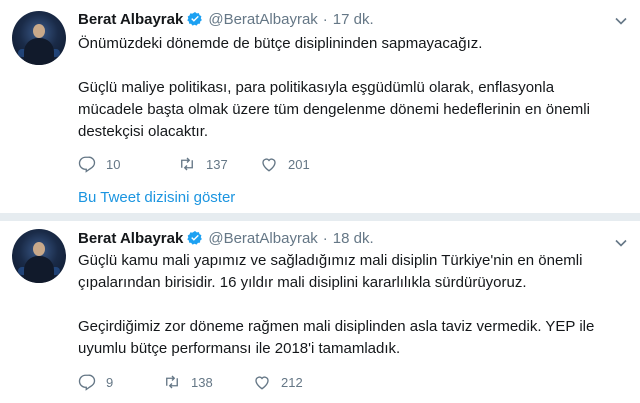 Image resolution: width=640 pixels, height=403 pixels. Describe the element at coordinates (353, 19) in the screenshot. I see `tweet-timestamp: 17 dk.` at that location.